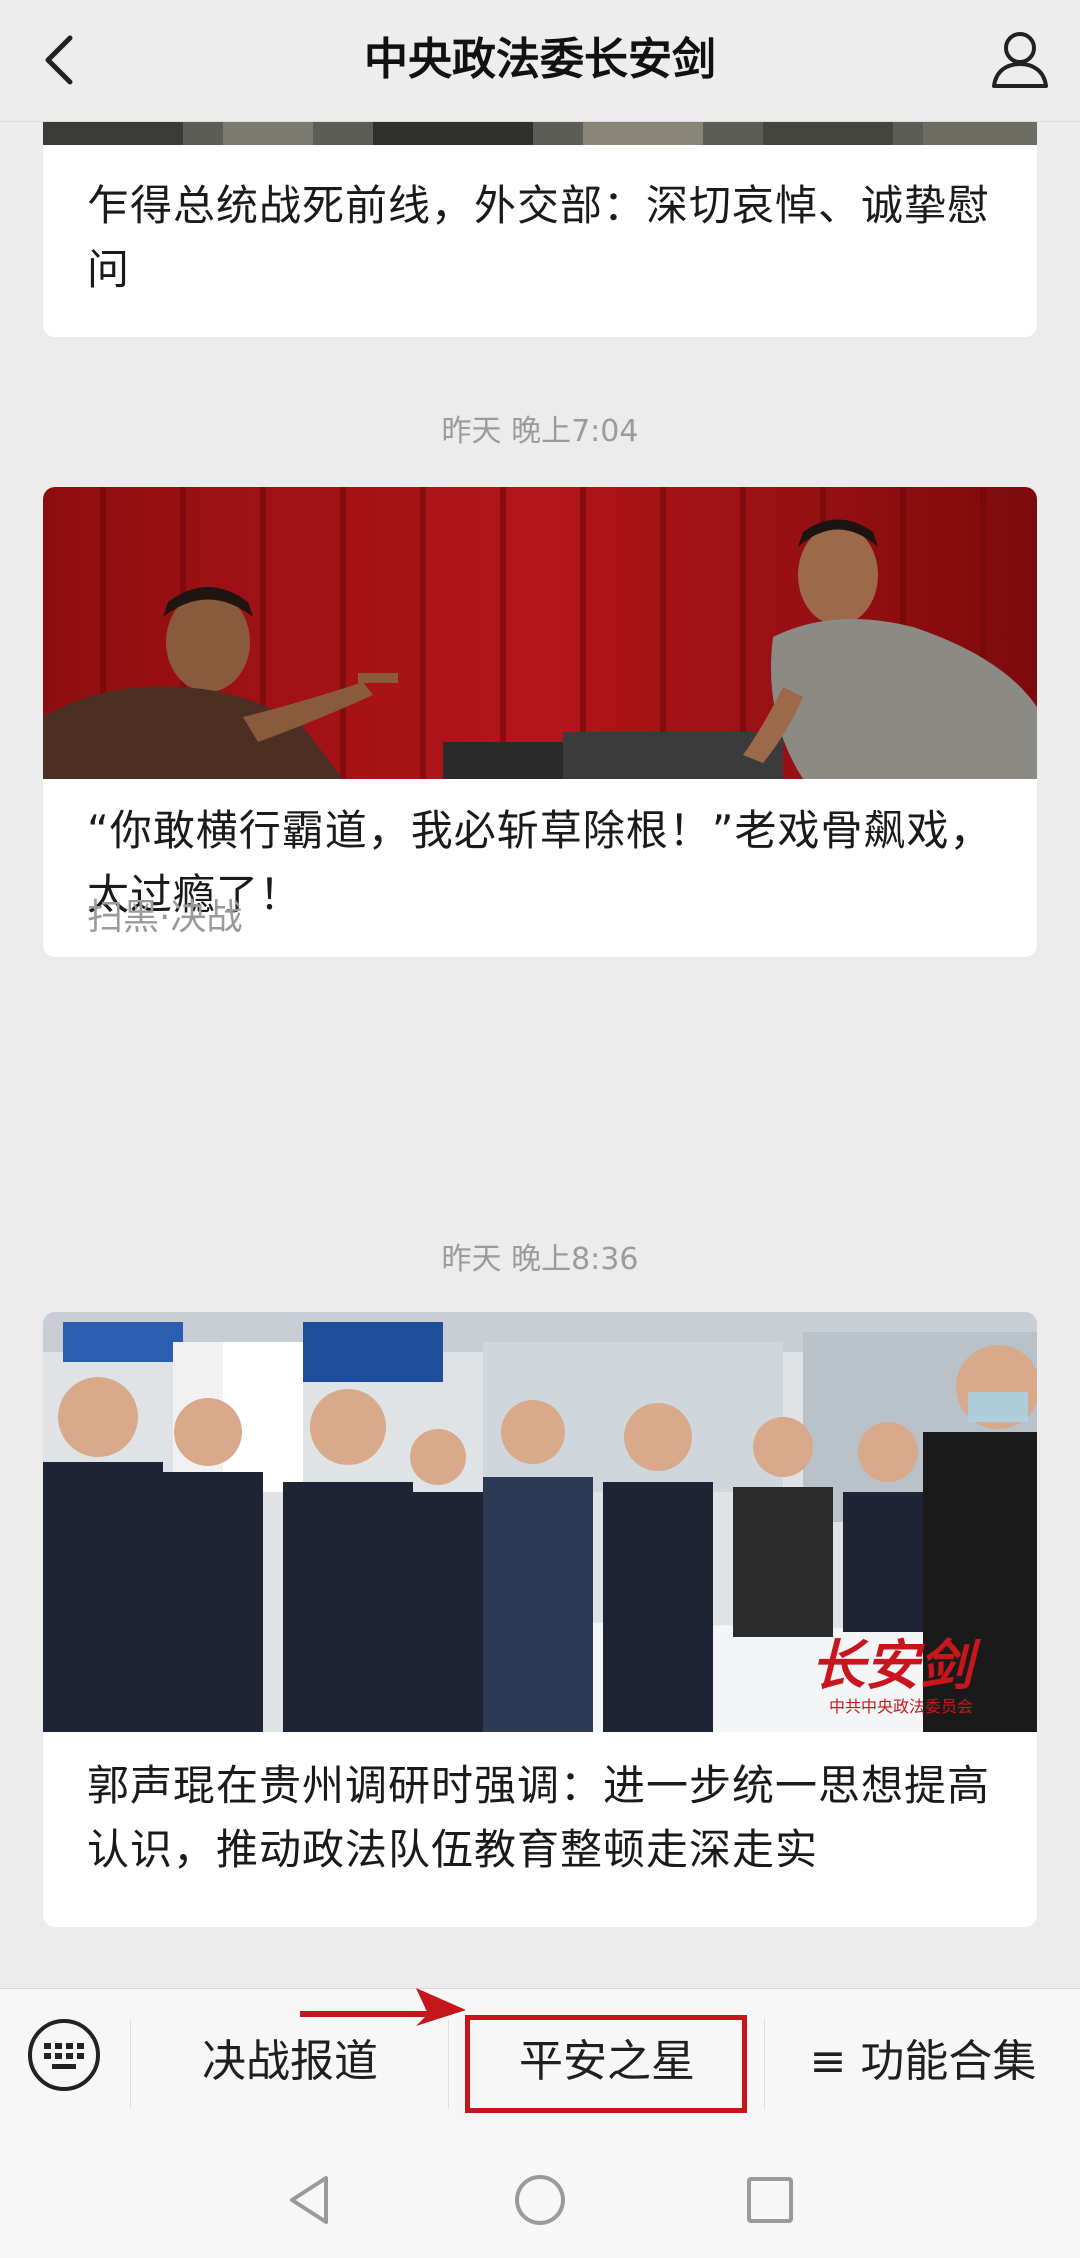  What do you see at coordinates (539, 1817) in the screenshot?
I see `article-title: 郭声琨在贵州调研时强调：进一步统一思想提高认识，推动政法队伍教育整顿走深走实` at bounding box center [539, 1817].